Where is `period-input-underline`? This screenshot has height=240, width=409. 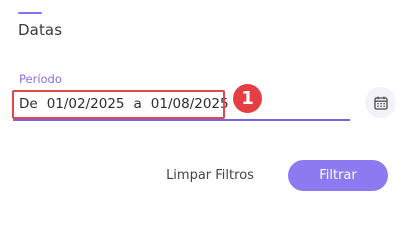 period-input-underline is located at coordinates (181, 120).